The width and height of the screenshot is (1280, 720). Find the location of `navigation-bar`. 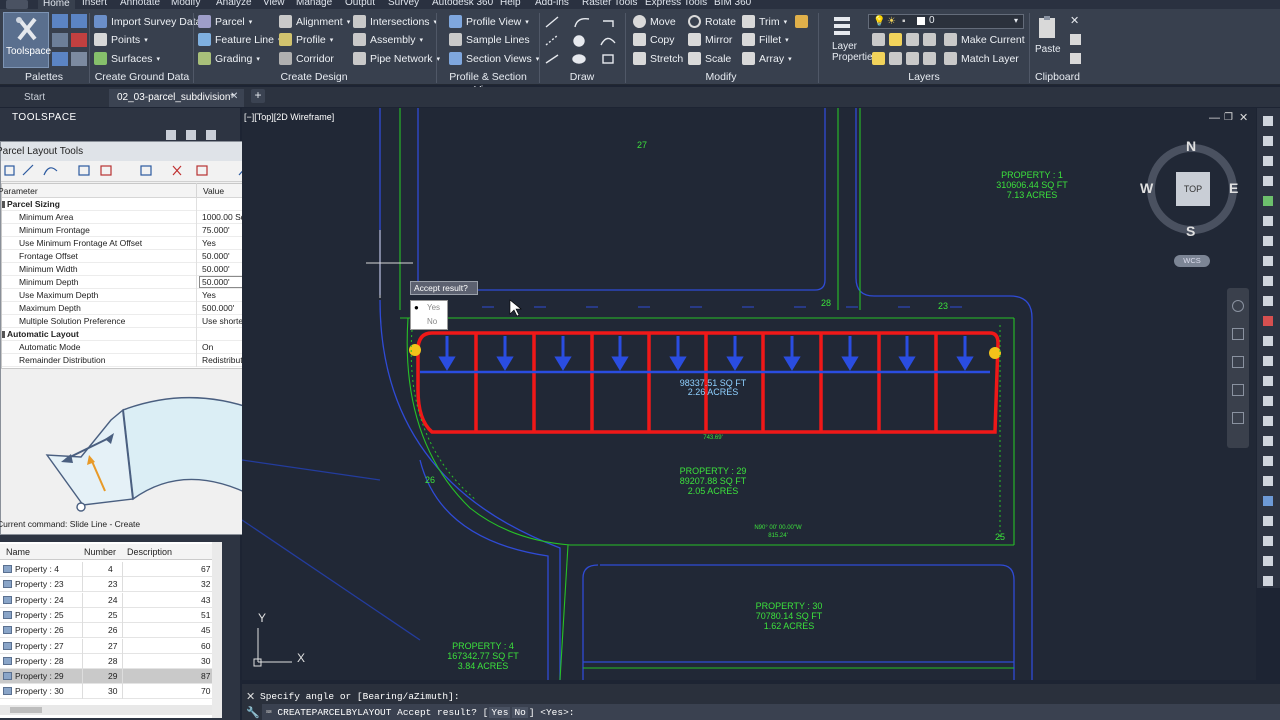

navigation-bar is located at coordinates (1238, 368).